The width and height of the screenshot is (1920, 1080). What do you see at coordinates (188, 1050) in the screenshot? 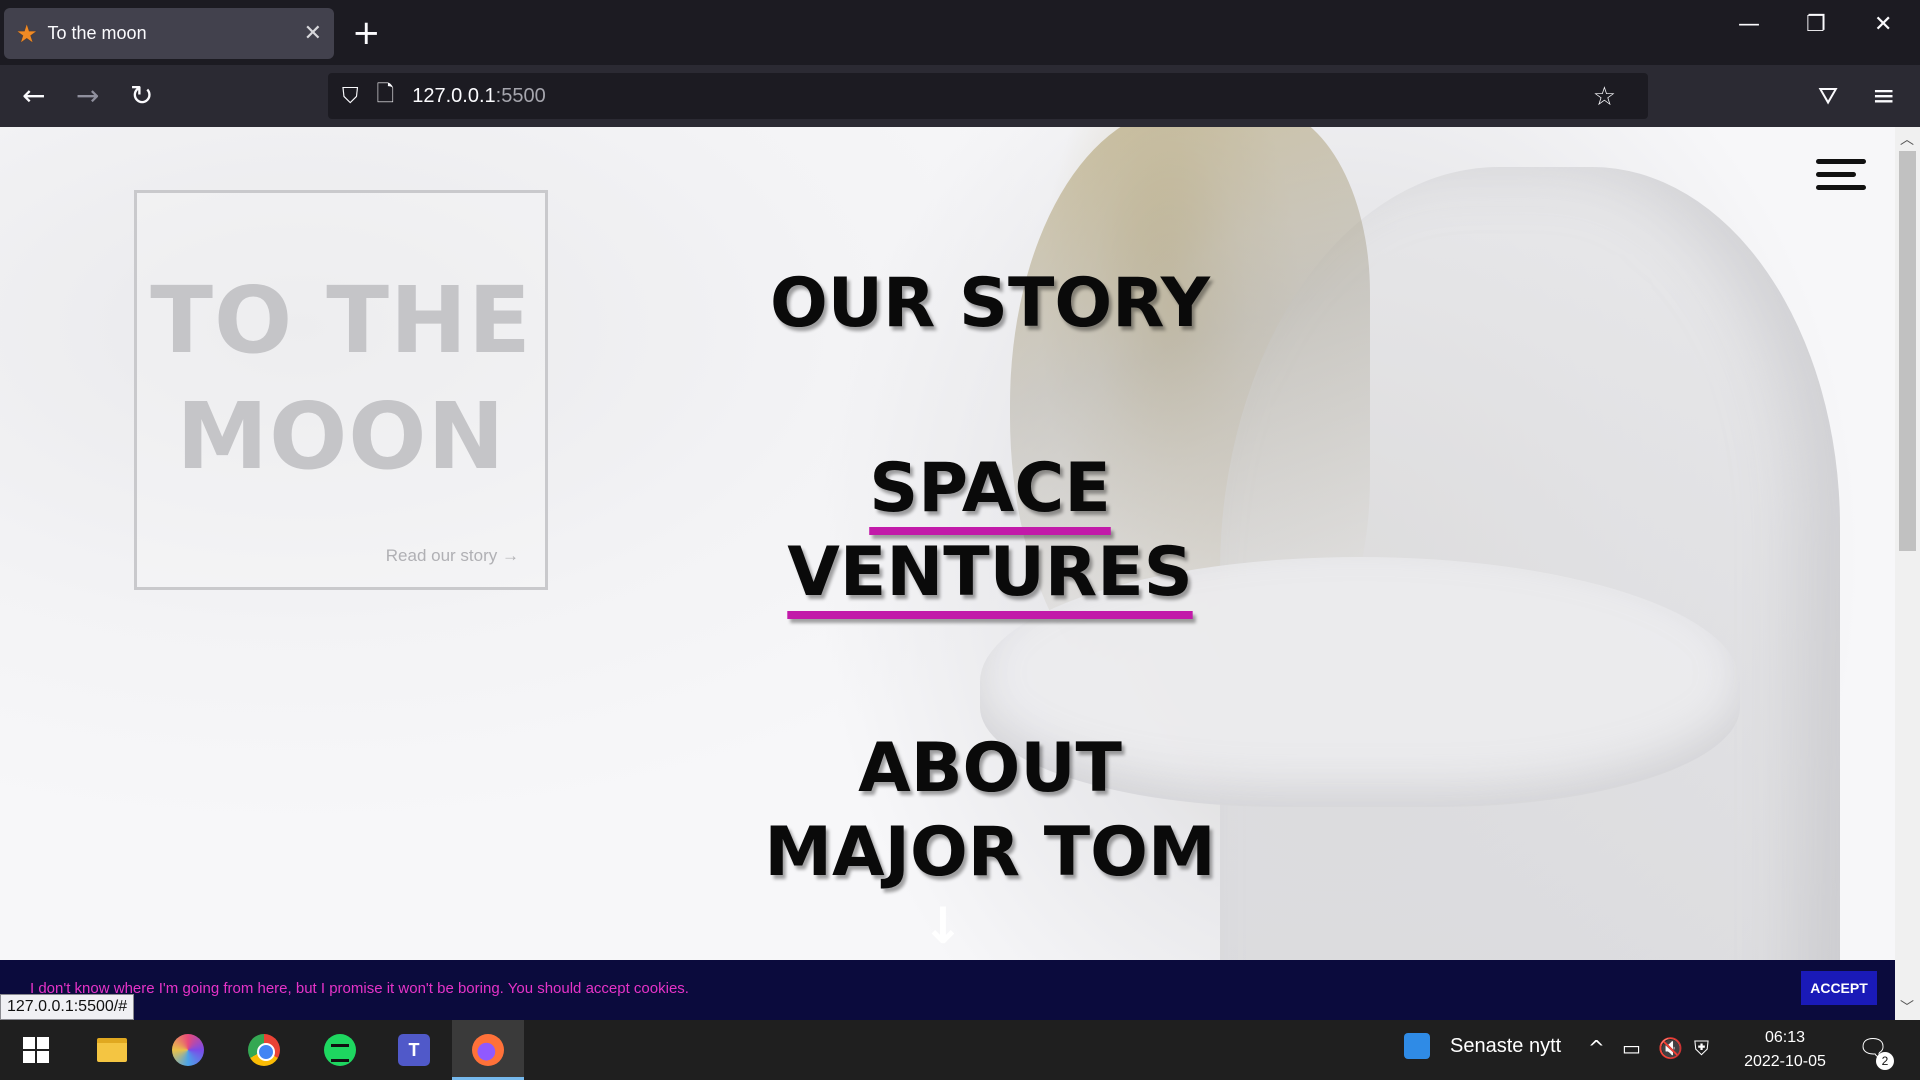
I see `swirl-app-icon` at bounding box center [188, 1050].